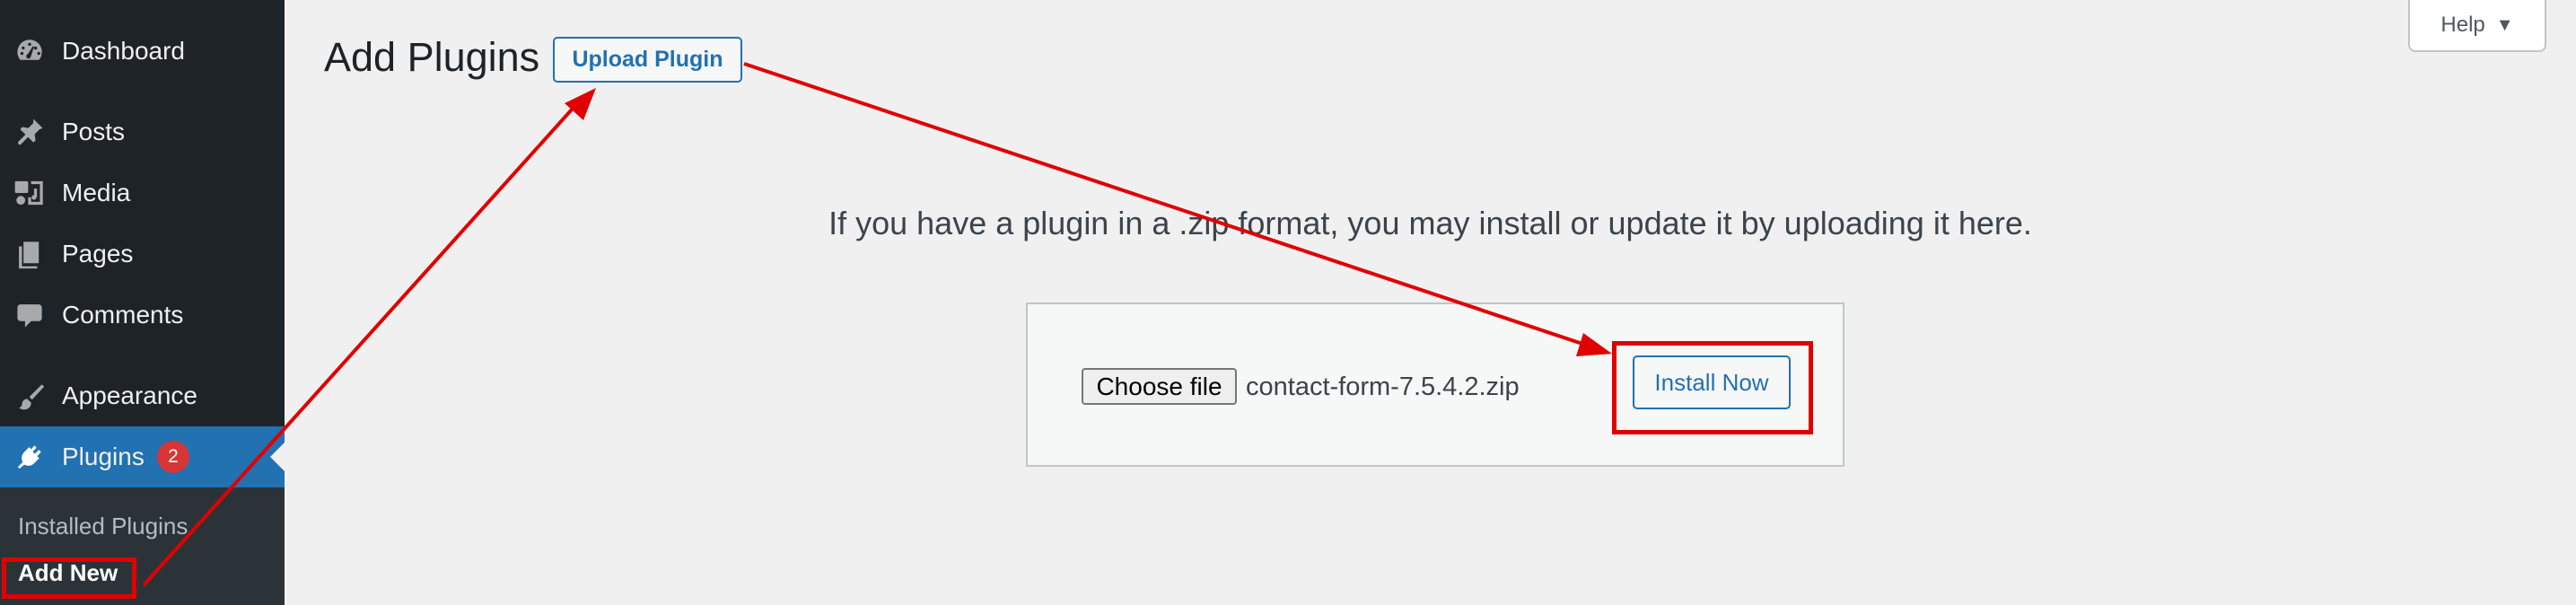 This screenshot has height=605, width=2576. I want to click on upload-plugin-button: Upload Plugin, so click(647, 60).